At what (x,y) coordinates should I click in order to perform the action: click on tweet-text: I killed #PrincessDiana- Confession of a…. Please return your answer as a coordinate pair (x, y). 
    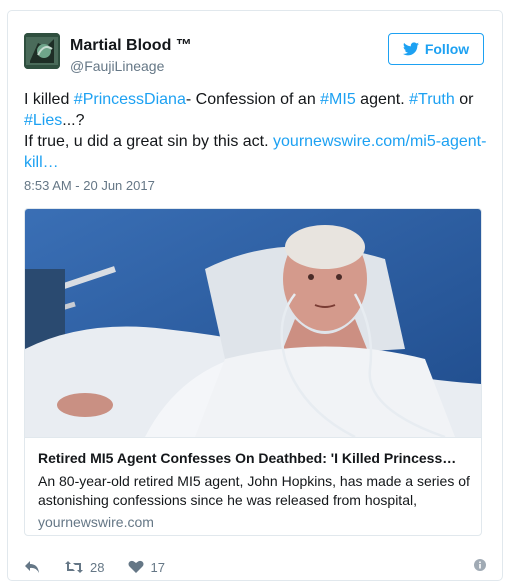
    Looking at the image, I should click on (259, 131).